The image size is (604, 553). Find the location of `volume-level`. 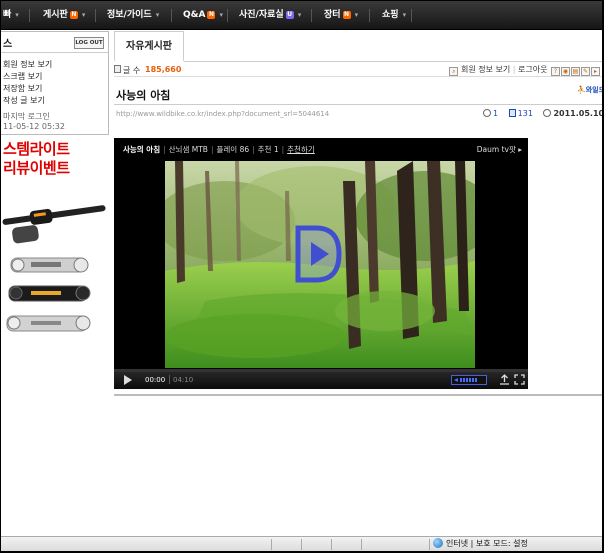

volume-level is located at coordinates (468, 380).